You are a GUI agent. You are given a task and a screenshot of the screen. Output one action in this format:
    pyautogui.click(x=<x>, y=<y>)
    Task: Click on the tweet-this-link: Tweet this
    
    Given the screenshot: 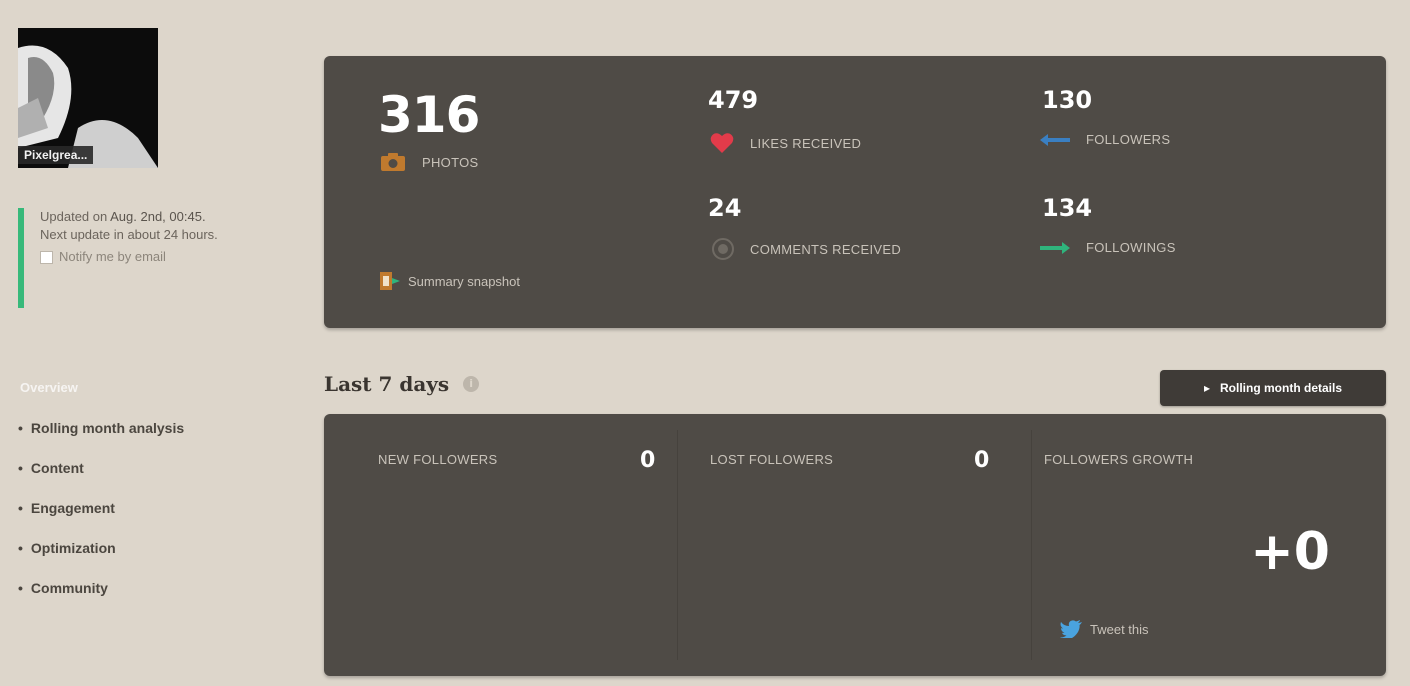 What is the action you would take?
    pyautogui.click(x=1104, y=629)
    